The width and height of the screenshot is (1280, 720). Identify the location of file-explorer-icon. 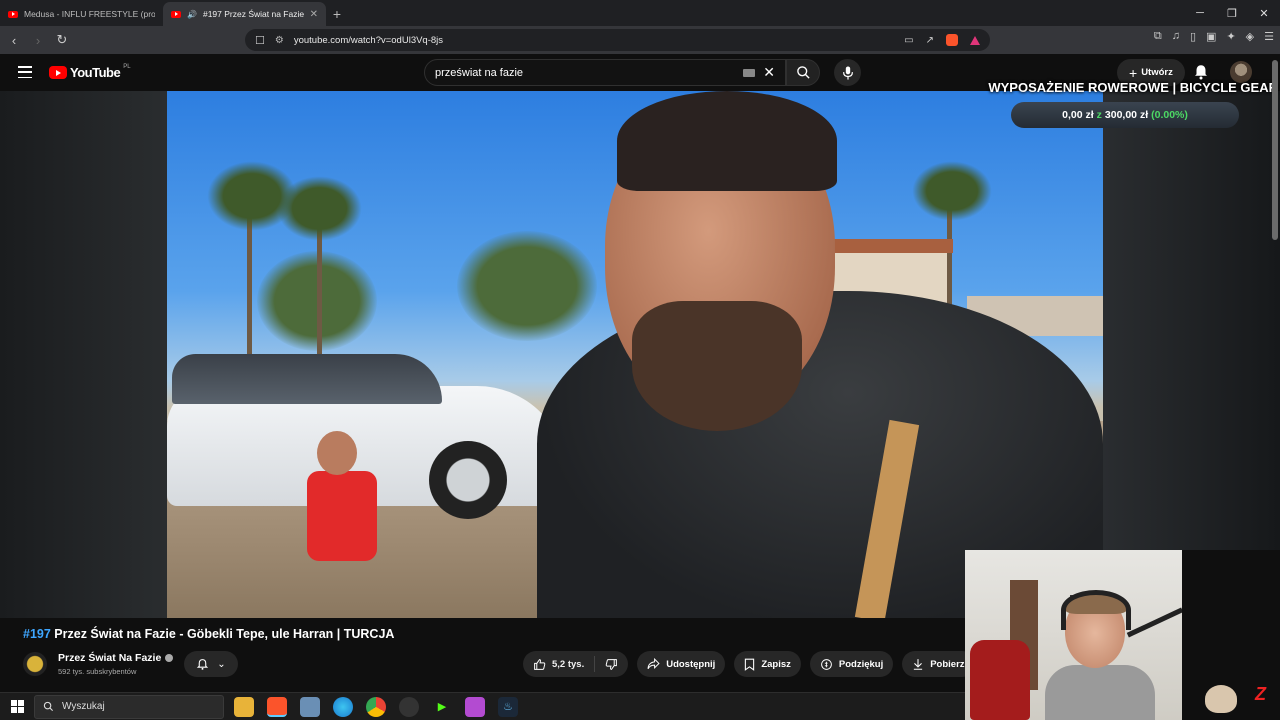
(244, 706).